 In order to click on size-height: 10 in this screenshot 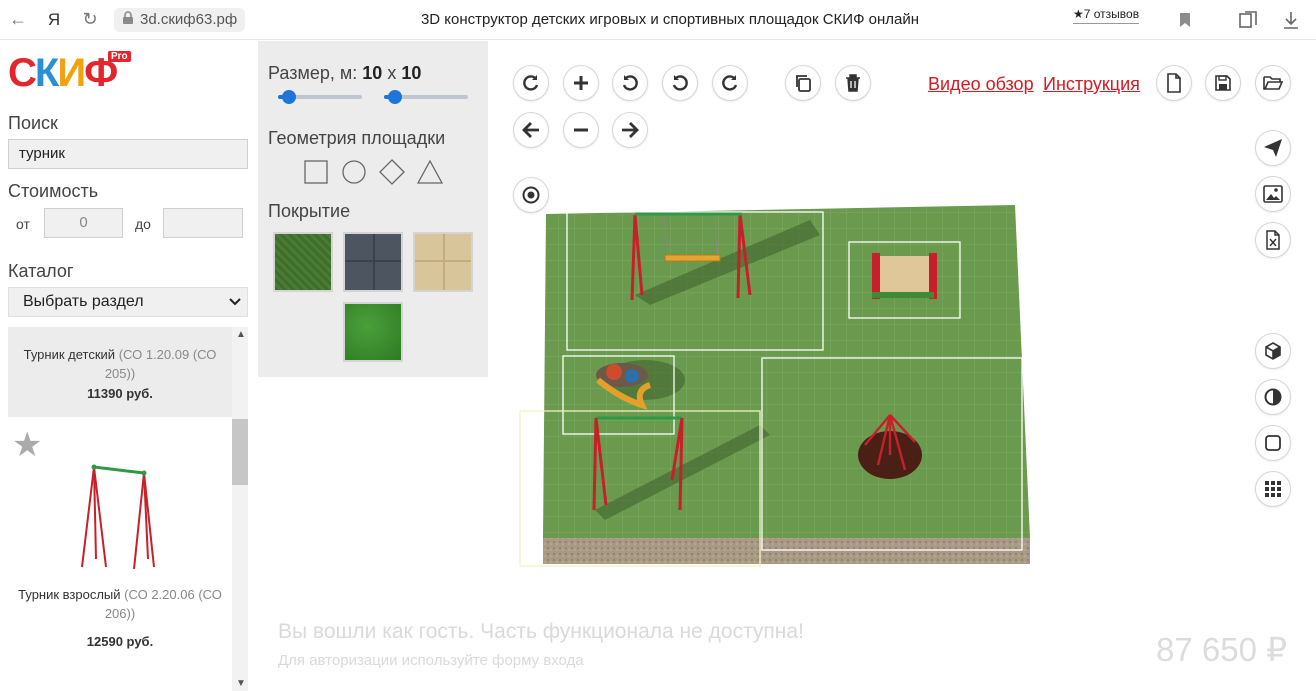, I will do `click(411, 73)`.